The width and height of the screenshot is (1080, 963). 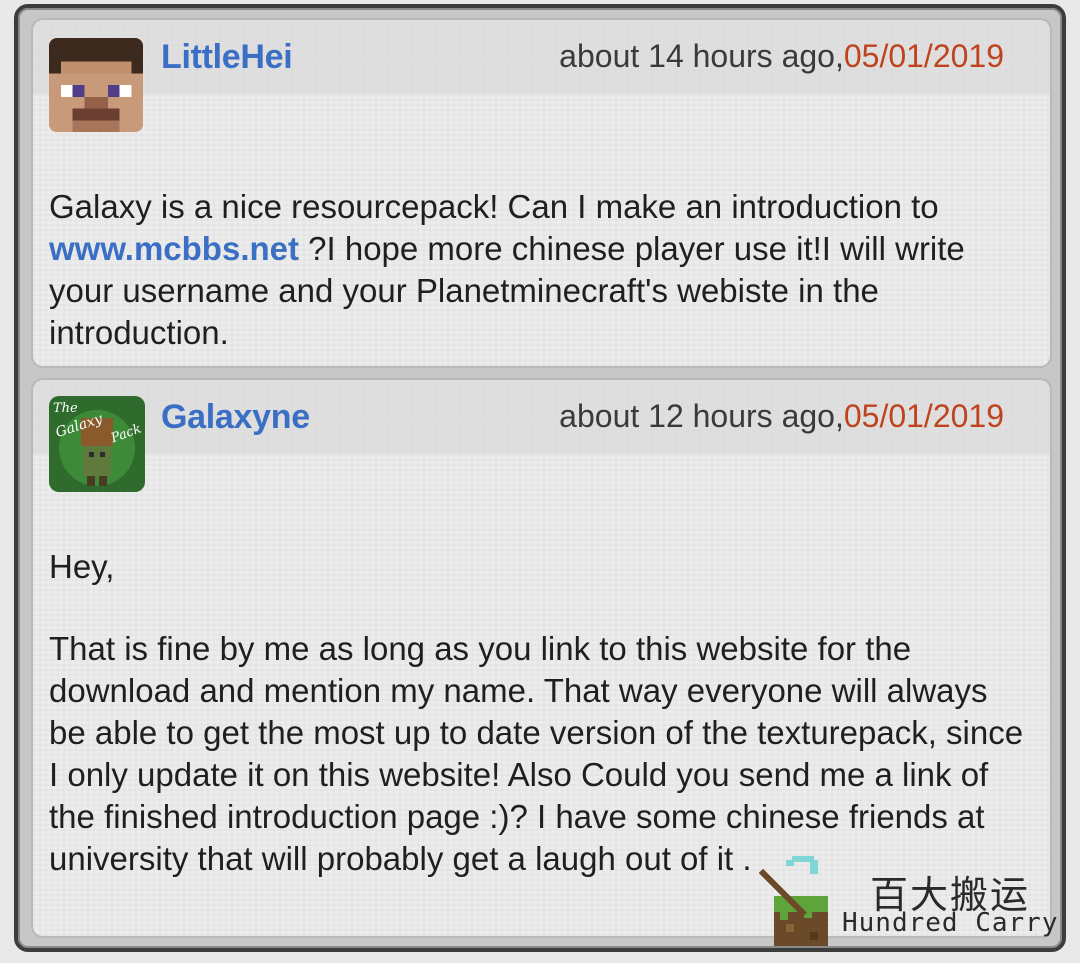 What do you see at coordinates (235, 417) in the screenshot?
I see `comment-author: Galaxyne` at bounding box center [235, 417].